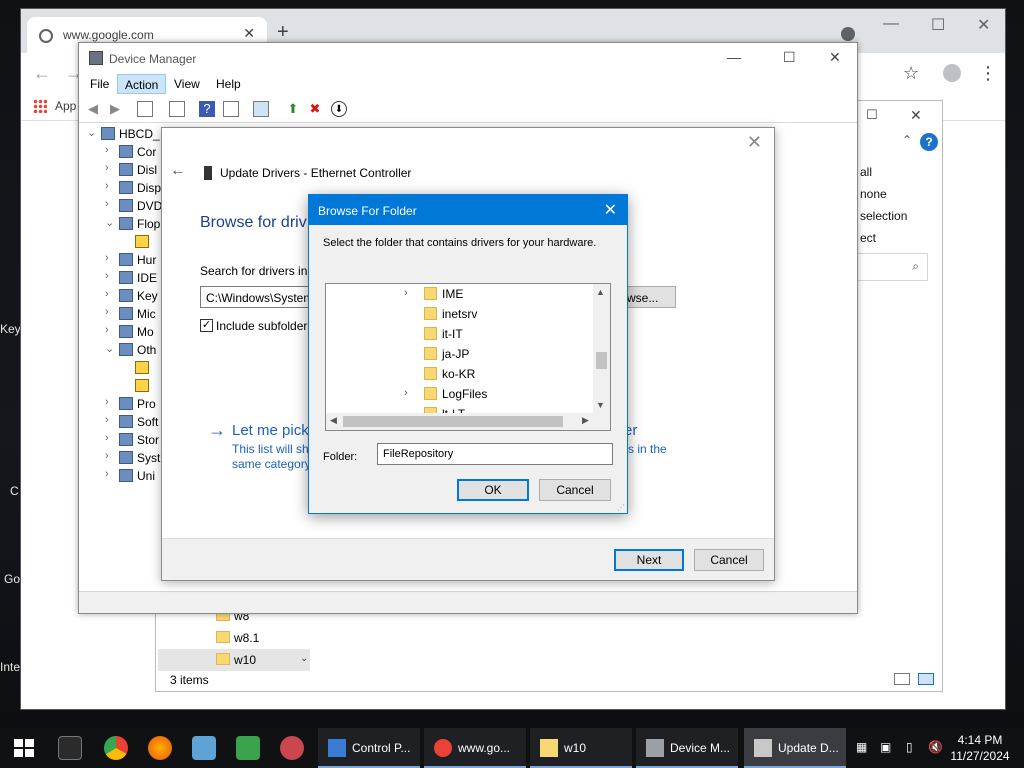 The image size is (1024, 768). What do you see at coordinates (649, 560) in the screenshot?
I see `next-button: Next` at bounding box center [649, 560].